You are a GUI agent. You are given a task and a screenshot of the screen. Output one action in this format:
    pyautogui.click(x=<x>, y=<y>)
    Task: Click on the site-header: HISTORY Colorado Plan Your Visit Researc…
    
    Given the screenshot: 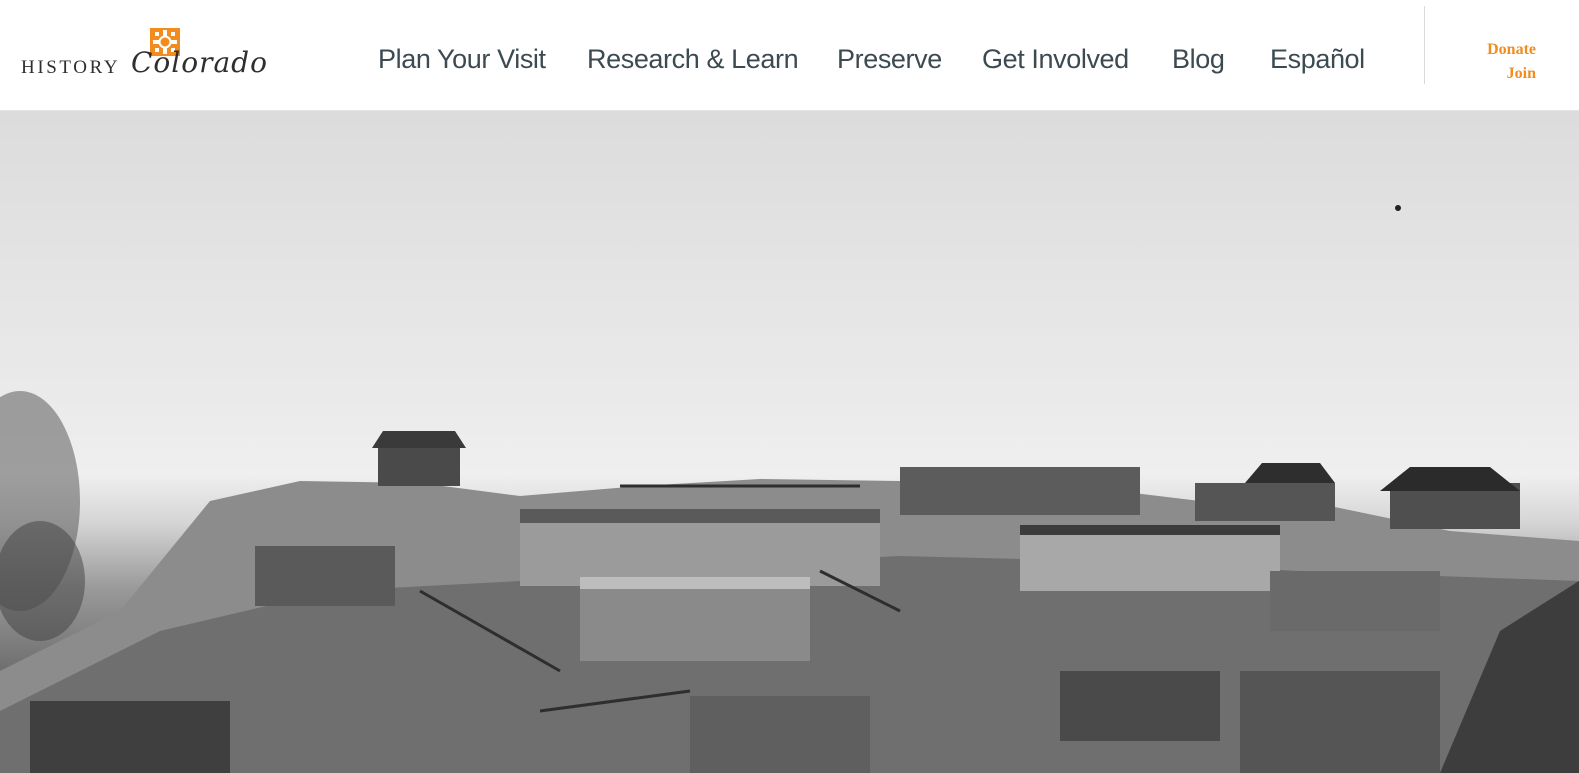 What is the action you would take?
    pyautogui.click(x=789, y=55)
    